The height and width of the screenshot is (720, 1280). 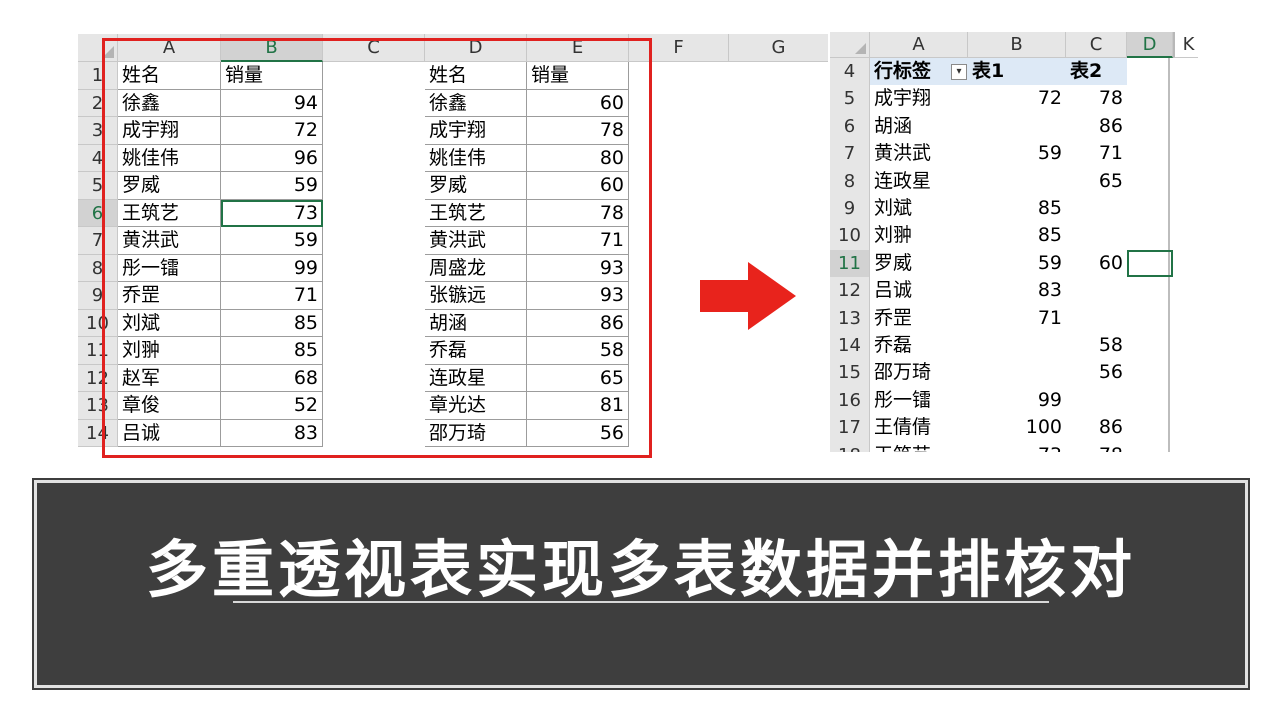 What do you see at coordinates (919, 208) in the screenshot?
I see `pivot-name-cell: 刘斌` at bounding box center [919, 208].